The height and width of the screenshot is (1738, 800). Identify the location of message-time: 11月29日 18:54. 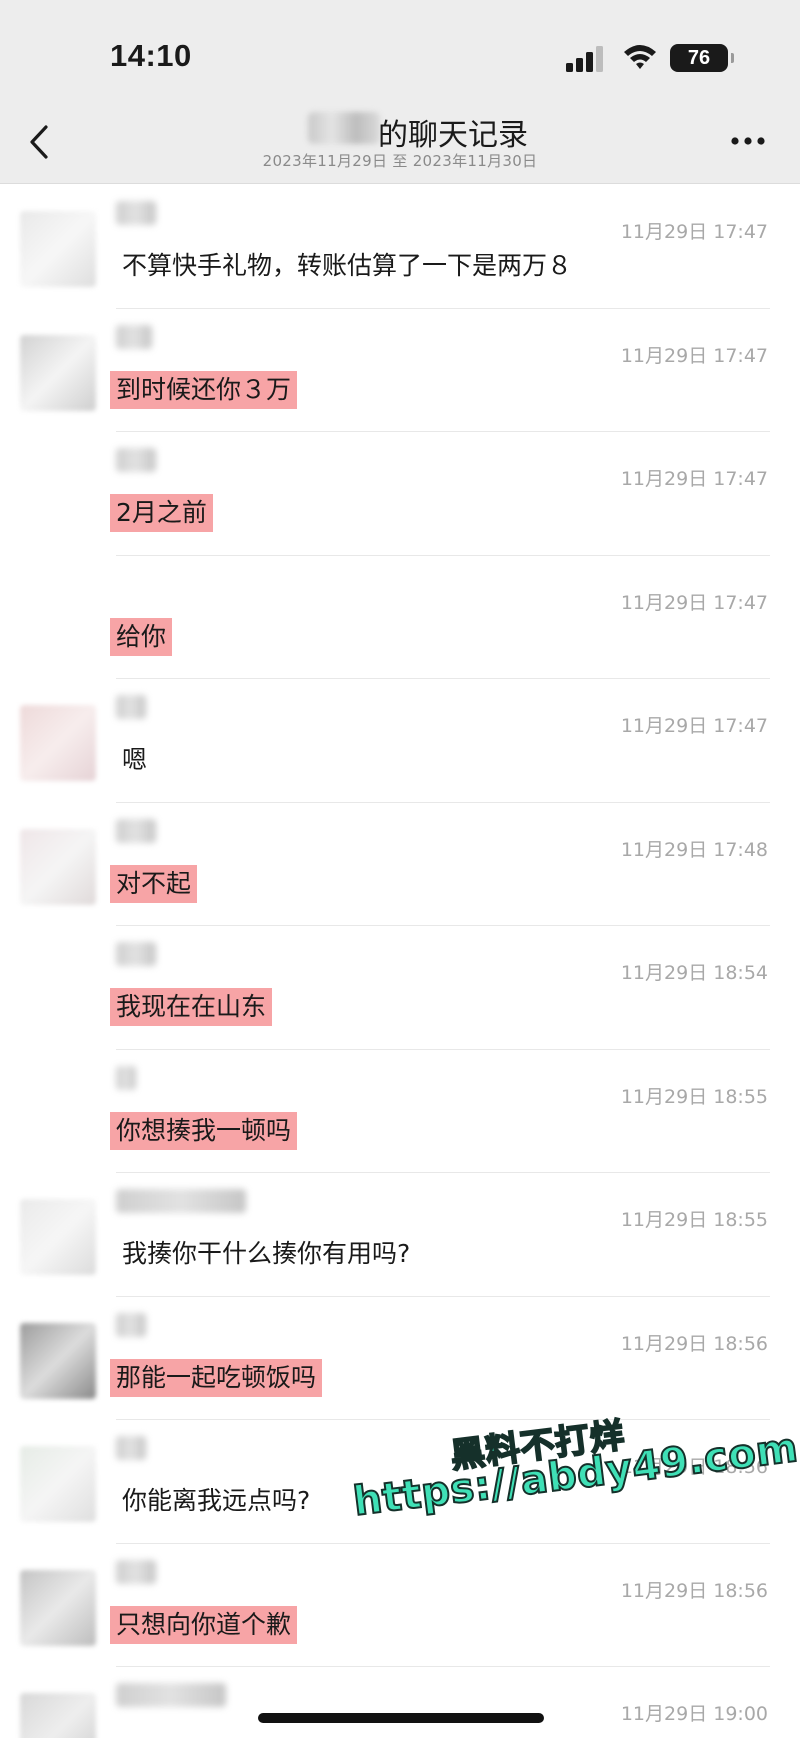
(694, 973).